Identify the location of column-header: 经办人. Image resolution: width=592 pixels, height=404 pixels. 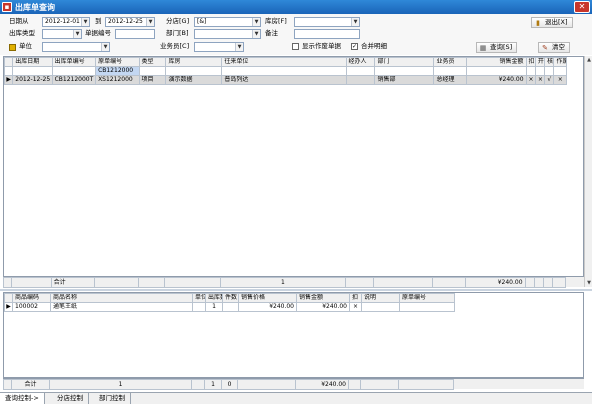
(360, 62).